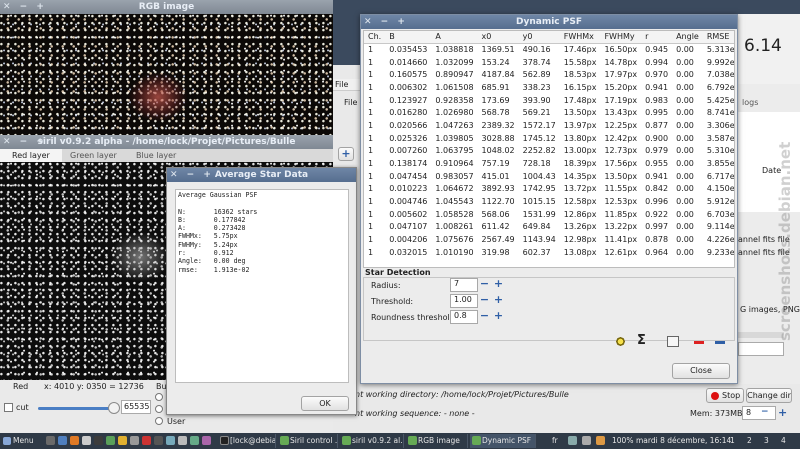  Describe the element at coordinates (783, 440) in the screenshot. I see `workspace-4: 4` at that location.